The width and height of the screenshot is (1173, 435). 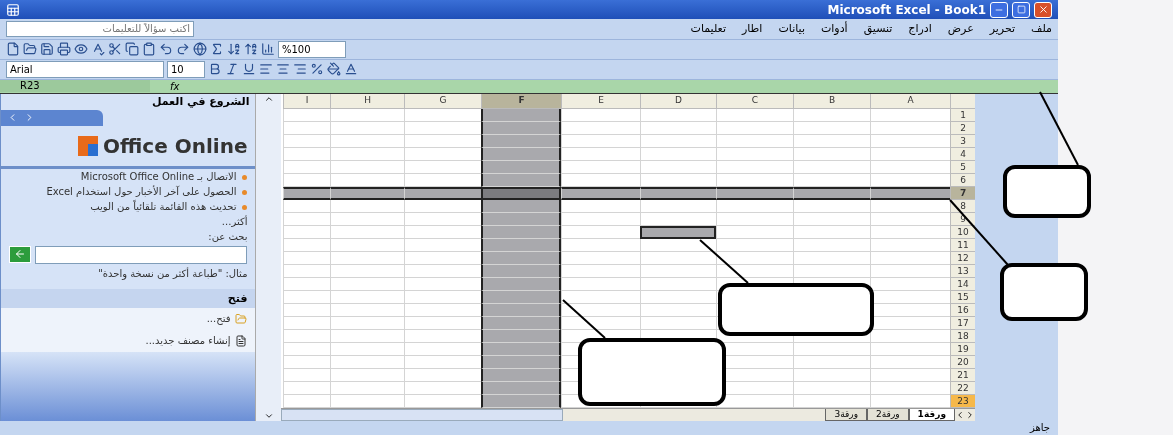 What do you see at coordinates (906, 9) in the screenshot?
I see `window-title: Microsoft Excel - Book1` at bounding box center [906, 9].